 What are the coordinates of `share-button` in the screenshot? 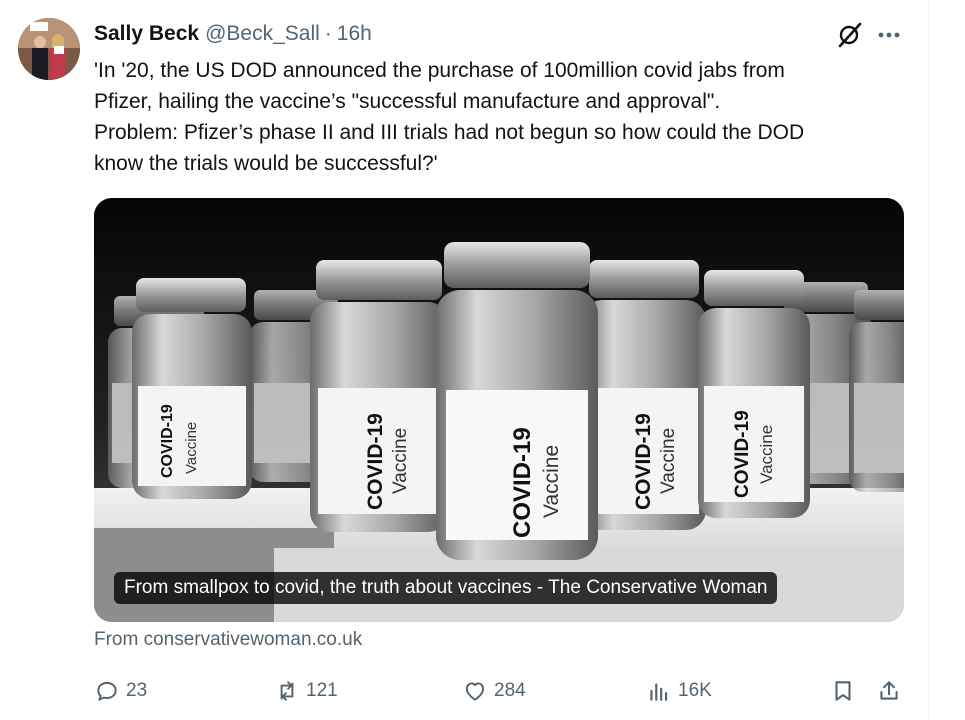 It's located at (892, 691).